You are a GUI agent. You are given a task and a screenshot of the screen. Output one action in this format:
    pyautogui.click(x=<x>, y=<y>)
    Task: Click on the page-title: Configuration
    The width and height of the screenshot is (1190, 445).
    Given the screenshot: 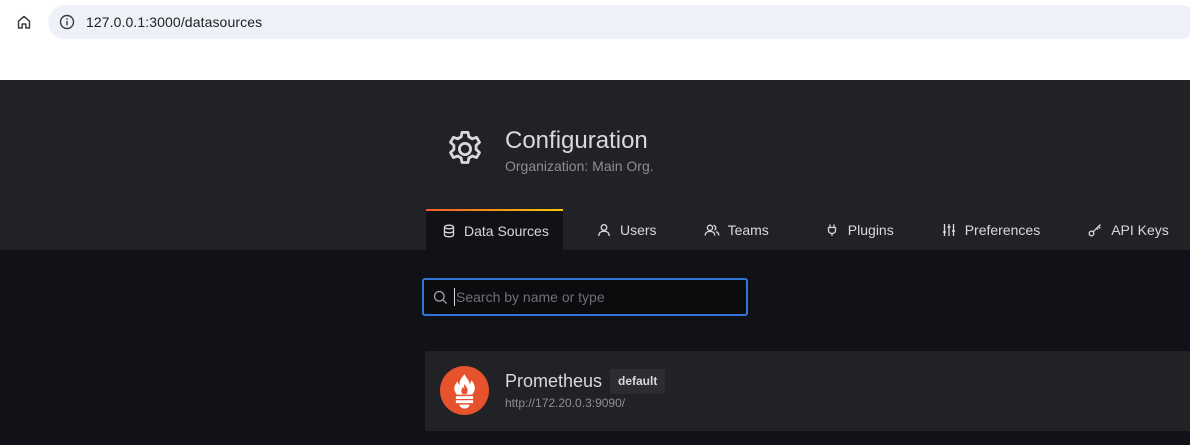 What is the action you would take?
    pyautogui.click(x=576, y=140)
    